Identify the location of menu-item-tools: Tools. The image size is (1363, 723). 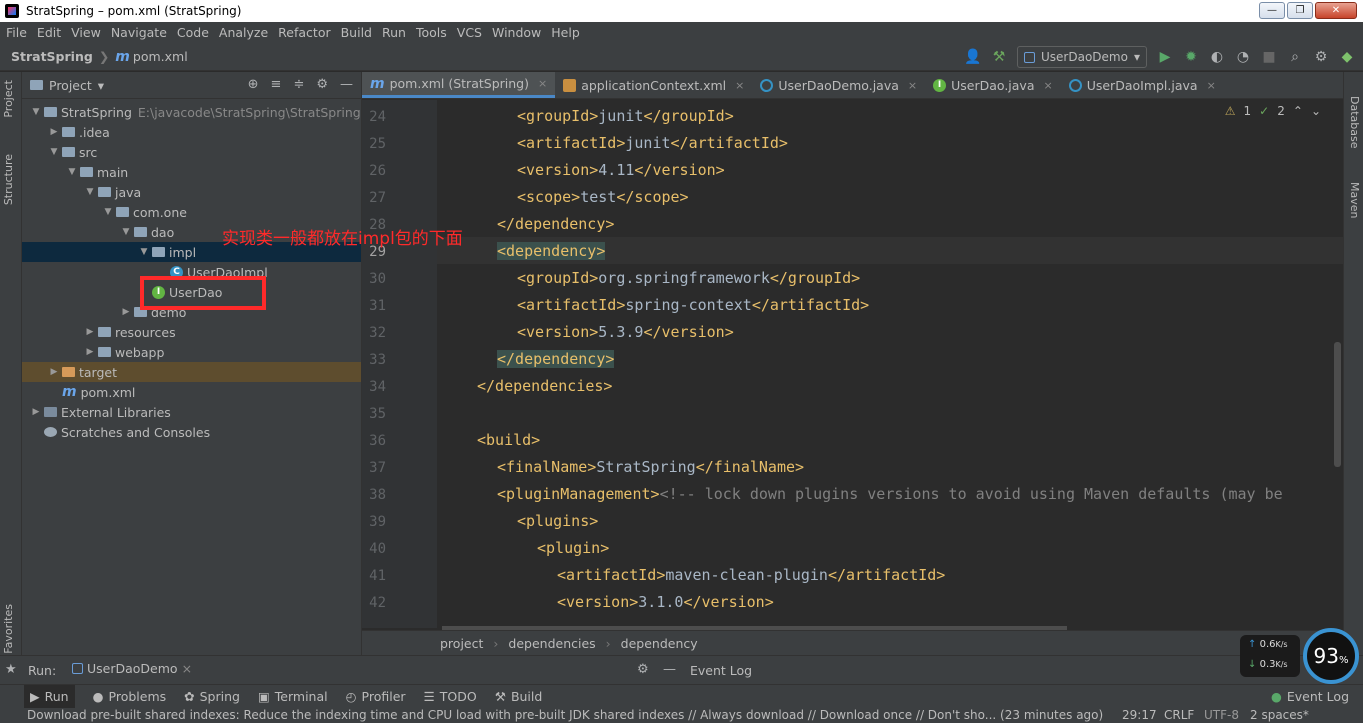
(431, 32).